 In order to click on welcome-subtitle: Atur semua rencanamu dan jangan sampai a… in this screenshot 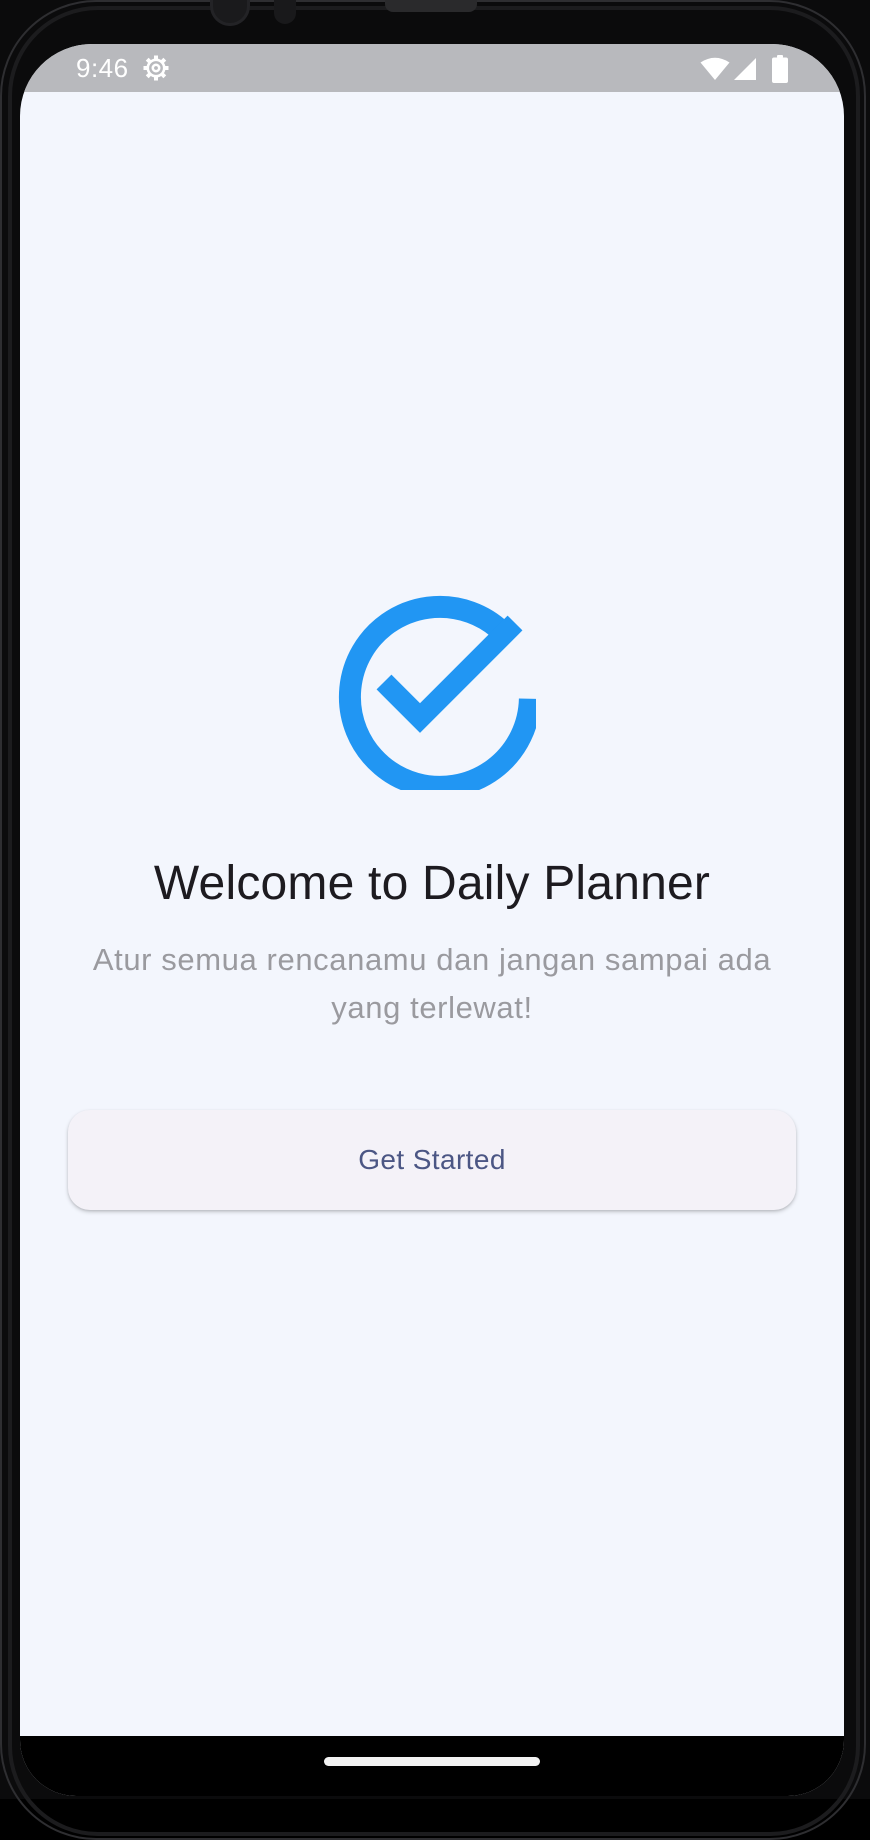, I will do `click(432, 983)`.